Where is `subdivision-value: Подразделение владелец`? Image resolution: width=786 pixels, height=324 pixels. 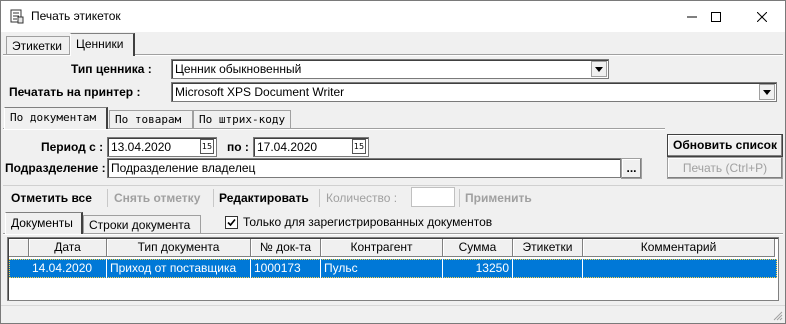
subdivision-value: Подразделение владелец is located at coordinates (183, 168).